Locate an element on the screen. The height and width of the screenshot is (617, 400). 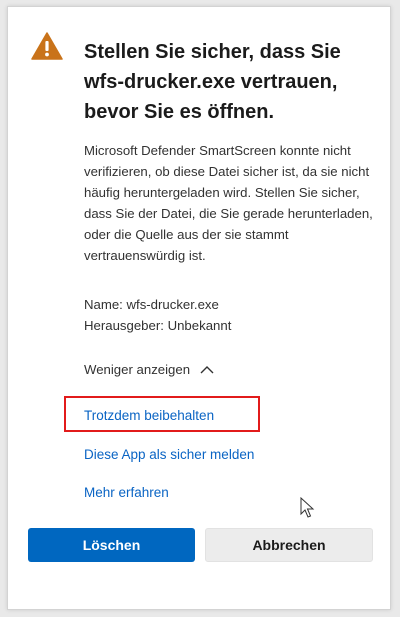
show-less-toggle: Weniger anzeigen is located at coordinates (149, 369).